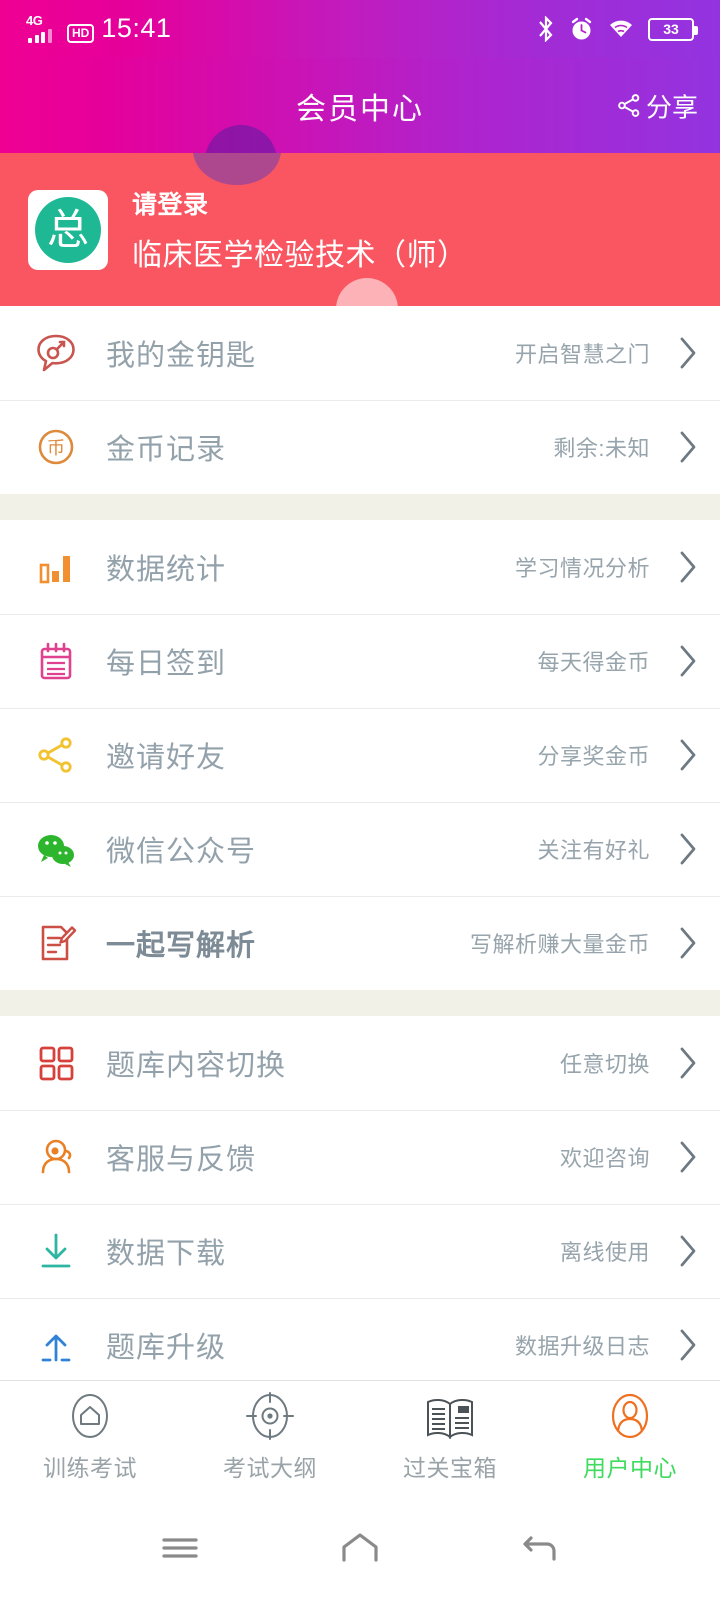 This screenshot has height=1600, width=720. I want to click on key-bubble-icon, so click(56, 353).